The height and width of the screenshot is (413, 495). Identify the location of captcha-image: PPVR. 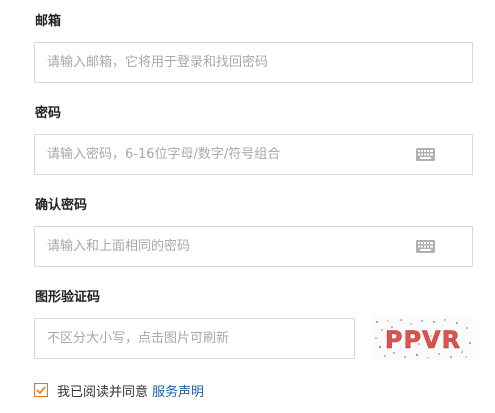
(423, 338).